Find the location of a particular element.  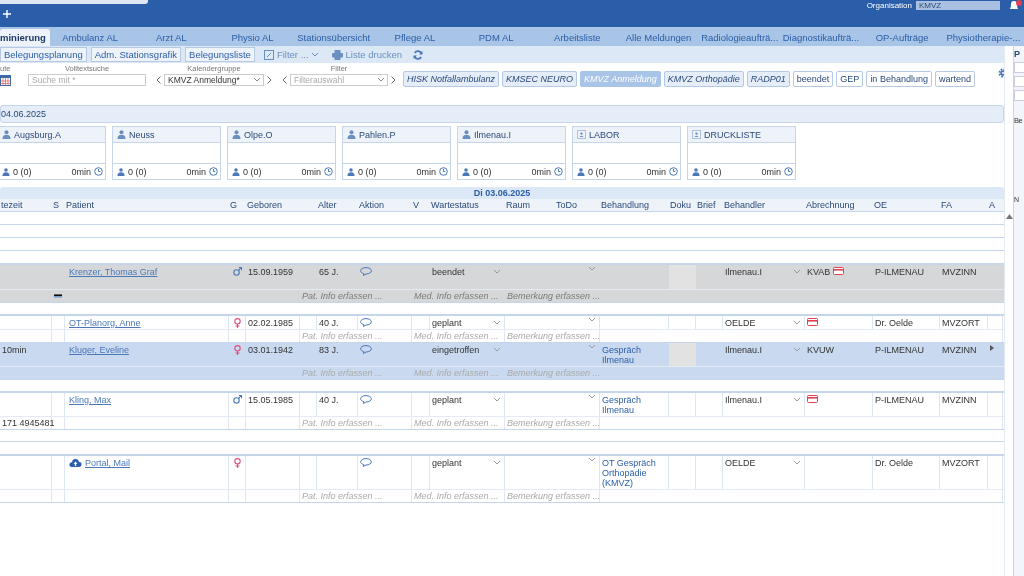

column-header: Abrechnung is located at coordinates (839, 205).